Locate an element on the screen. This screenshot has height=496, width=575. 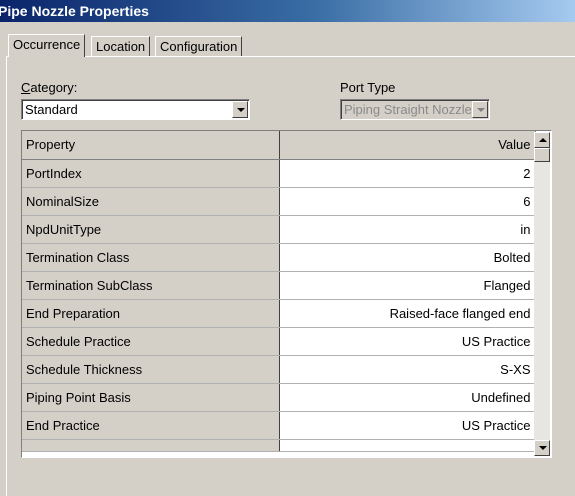
window-title: Pipe Nozzle Properties is located at coordinates (74, 11).